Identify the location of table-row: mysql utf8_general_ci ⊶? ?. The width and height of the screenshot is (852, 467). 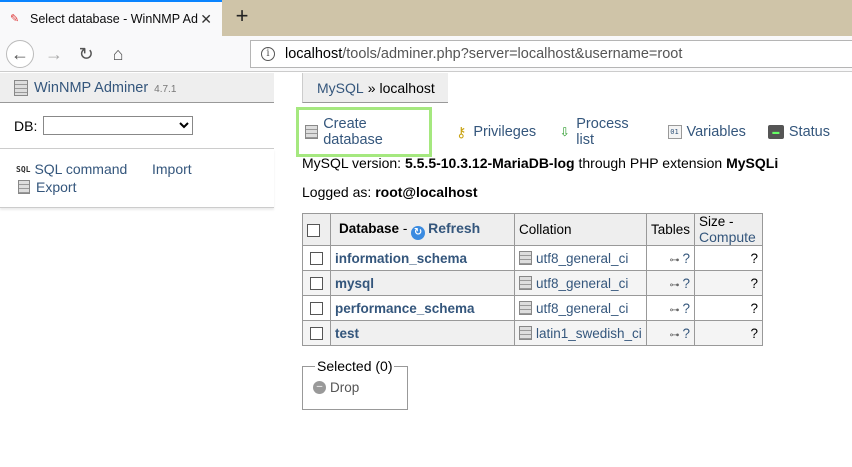
(532, 283).